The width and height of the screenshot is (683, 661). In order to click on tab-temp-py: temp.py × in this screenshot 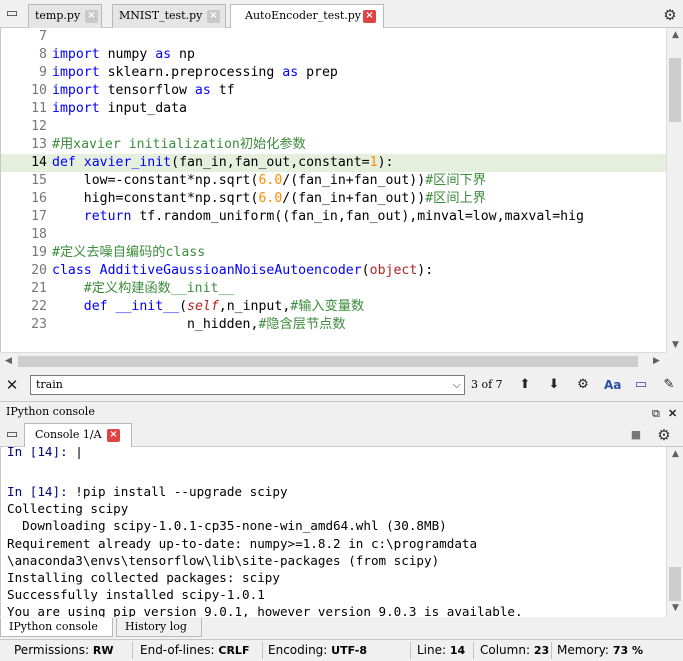, I will do `click(65, 16)`.